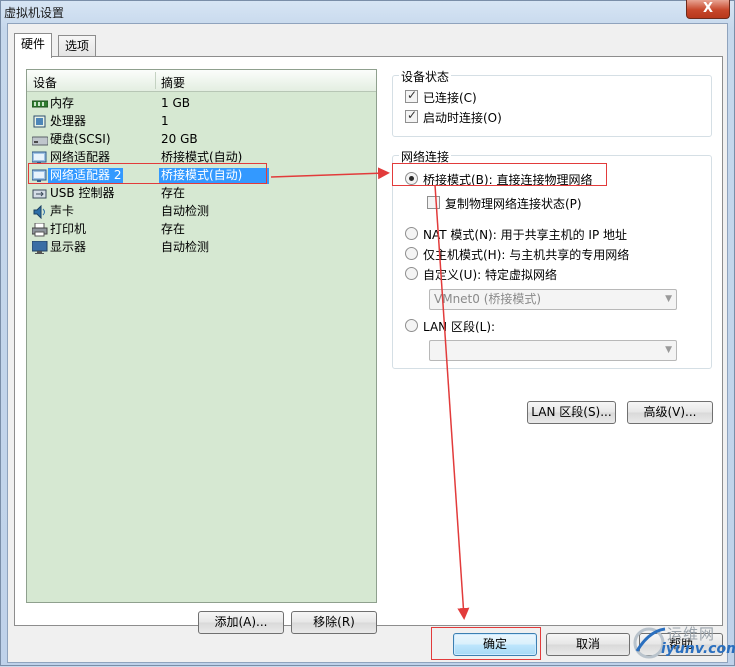 Image resolution: width=735 pixels, height=667 pixels. I want to click on column-separator, so click(155, 80).